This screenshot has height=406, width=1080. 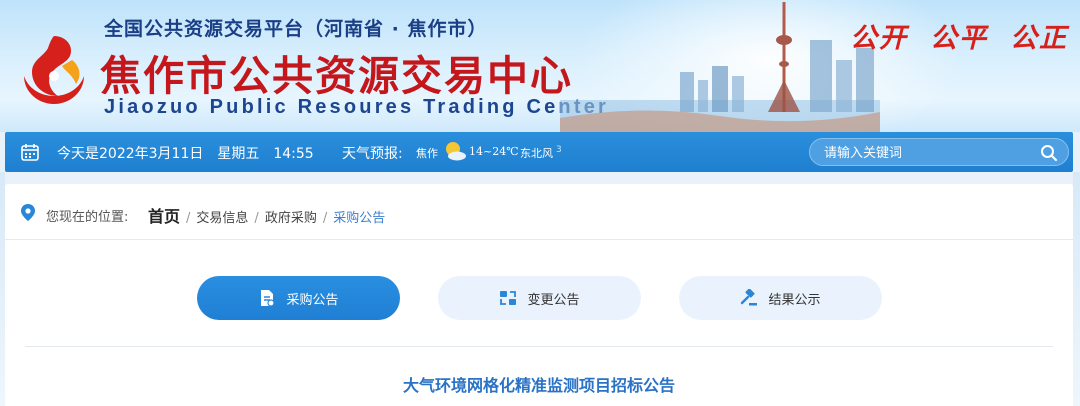 I want to click on city-skyline-illustration, so click(x=720, y=67).